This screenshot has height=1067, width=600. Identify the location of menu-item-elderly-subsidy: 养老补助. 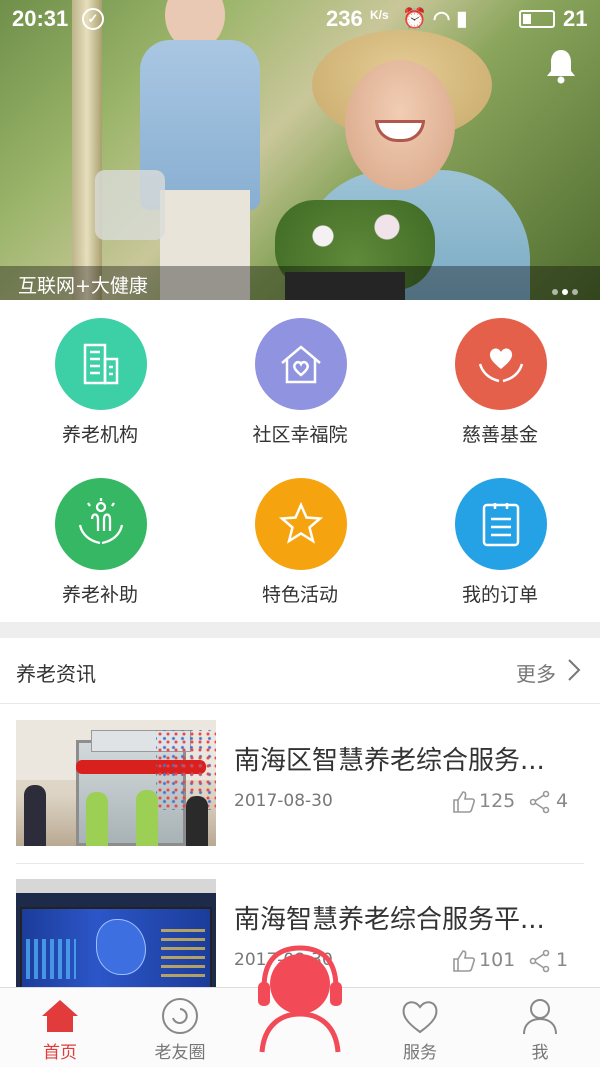
(100, 553).